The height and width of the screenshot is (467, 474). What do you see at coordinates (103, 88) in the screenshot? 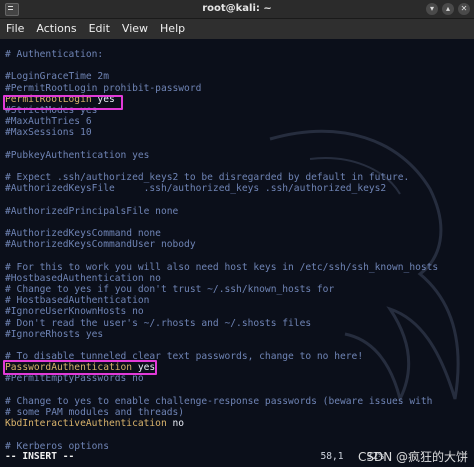
I see `editor-line: #PermitRootLogin prohibit-password` at bounding box center [103, 88].